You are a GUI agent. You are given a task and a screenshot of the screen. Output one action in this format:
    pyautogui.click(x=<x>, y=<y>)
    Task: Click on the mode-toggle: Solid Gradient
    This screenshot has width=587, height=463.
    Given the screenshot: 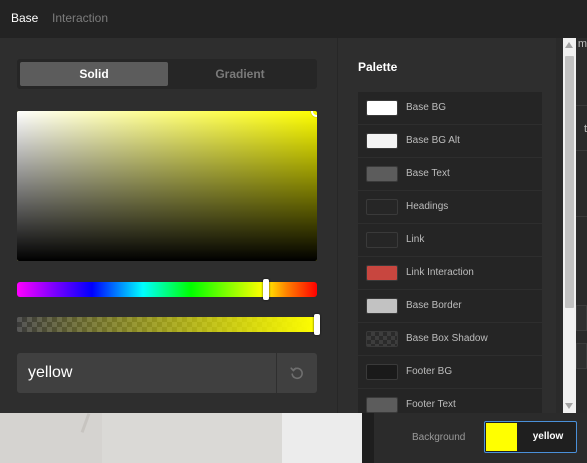 What is the action you would take?
    pyautogui.click(x=167, y=74)
    